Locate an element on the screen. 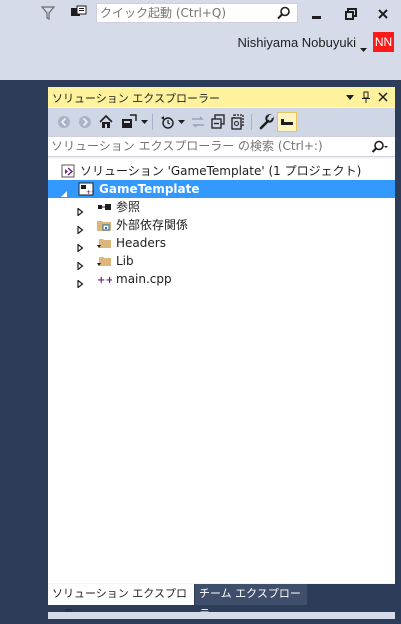  quick-launch-box is located at coordinates (197, 13).